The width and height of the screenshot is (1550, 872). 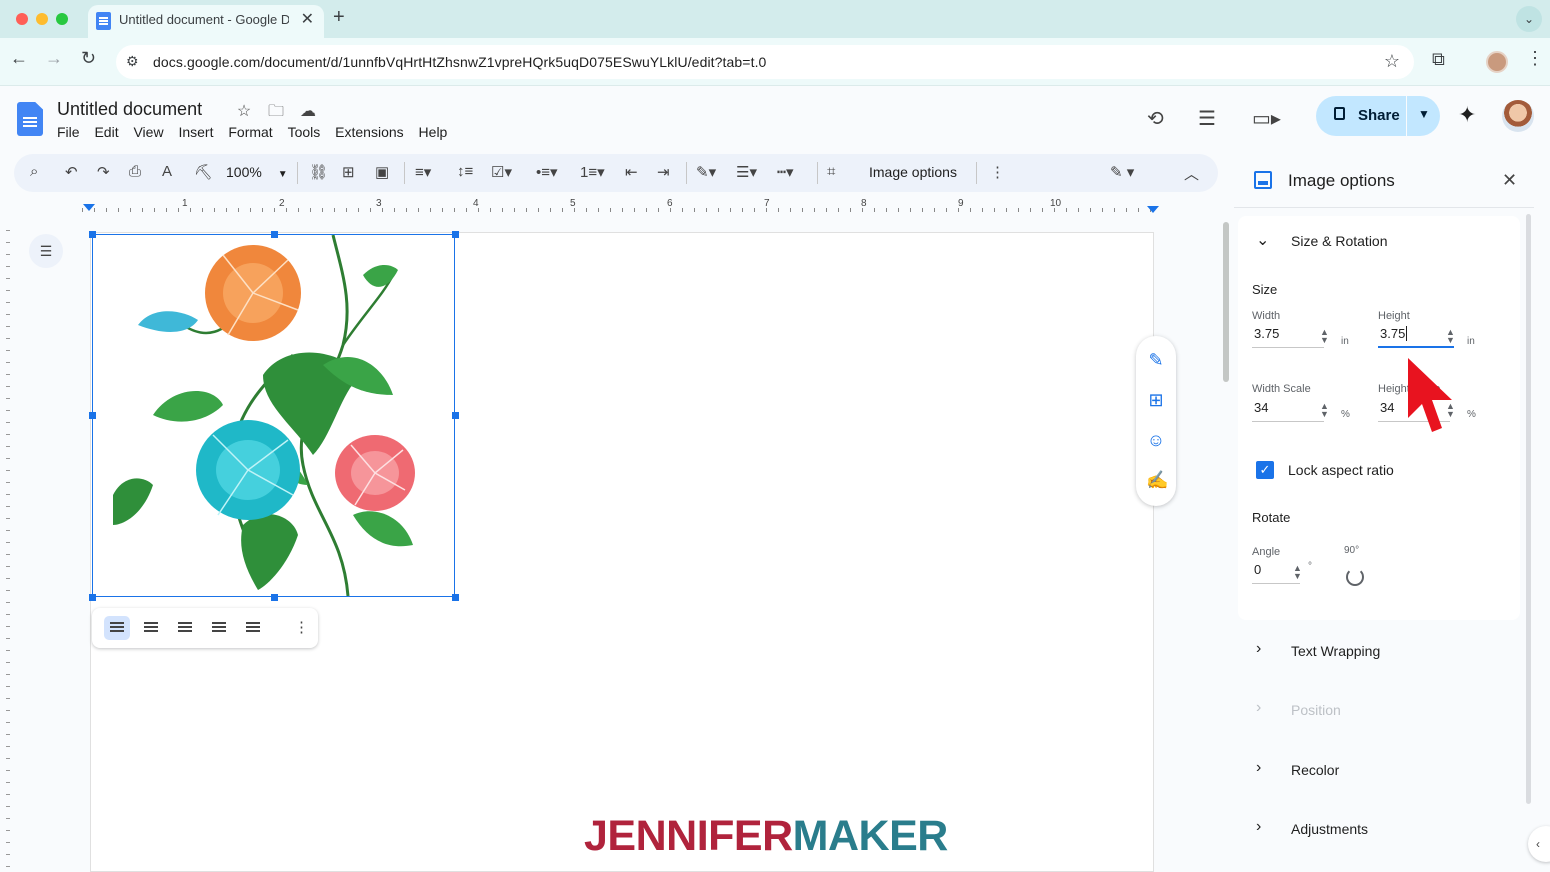 I want to click on selected-image, so click(x=274, y=416).